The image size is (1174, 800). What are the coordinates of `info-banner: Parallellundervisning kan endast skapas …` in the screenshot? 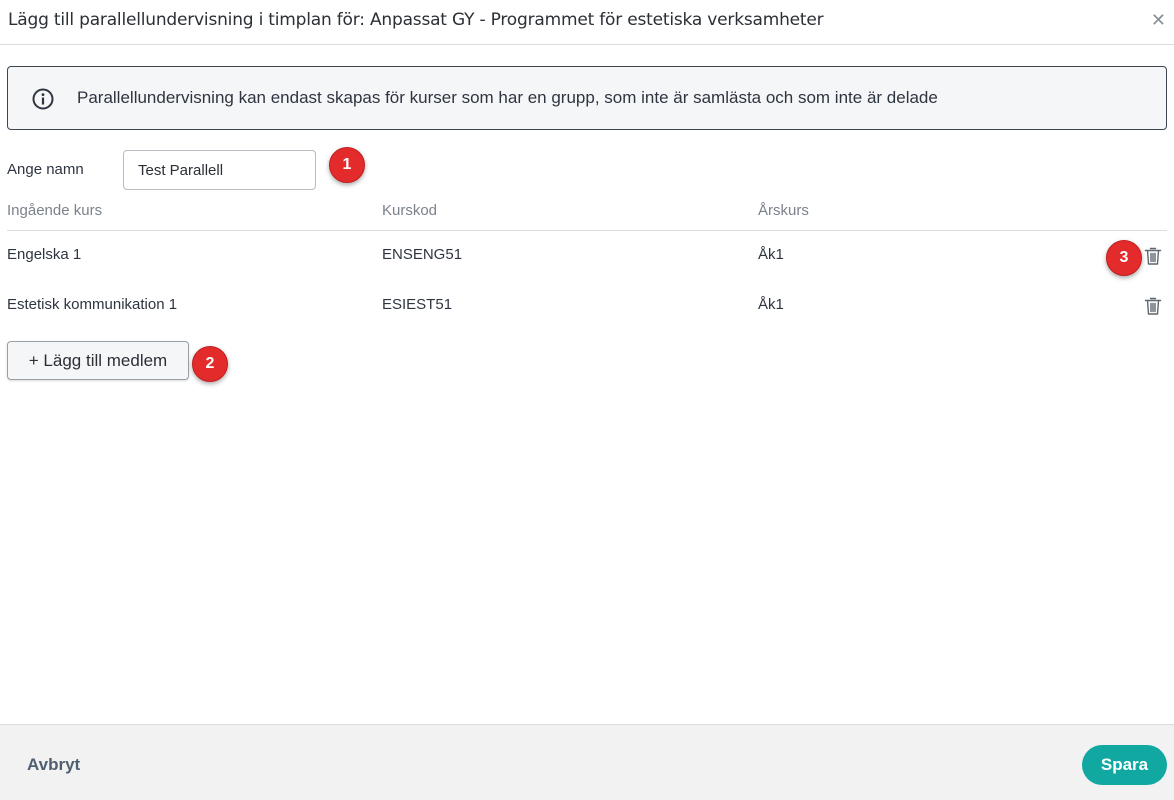 It's located at (587, 98).